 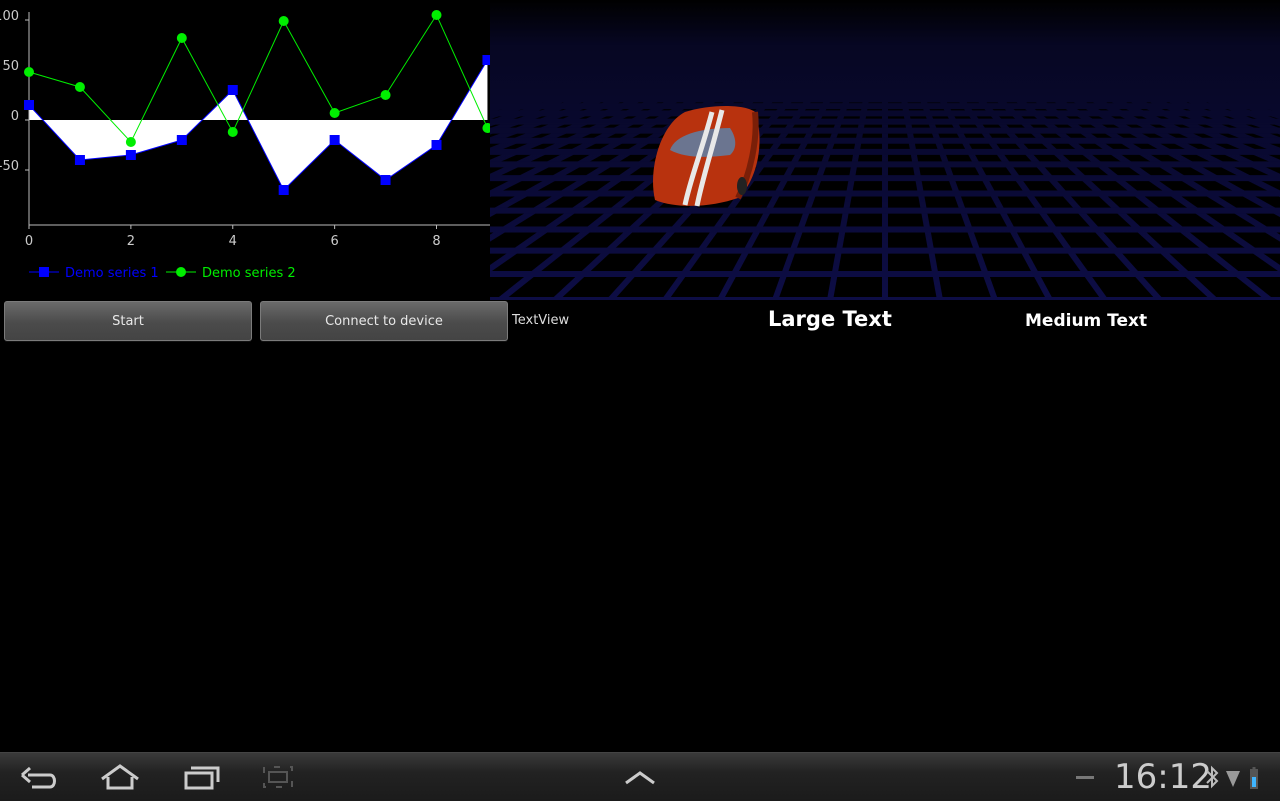 I want to click on x-tick-label: 2, so click(x=131, y=241).